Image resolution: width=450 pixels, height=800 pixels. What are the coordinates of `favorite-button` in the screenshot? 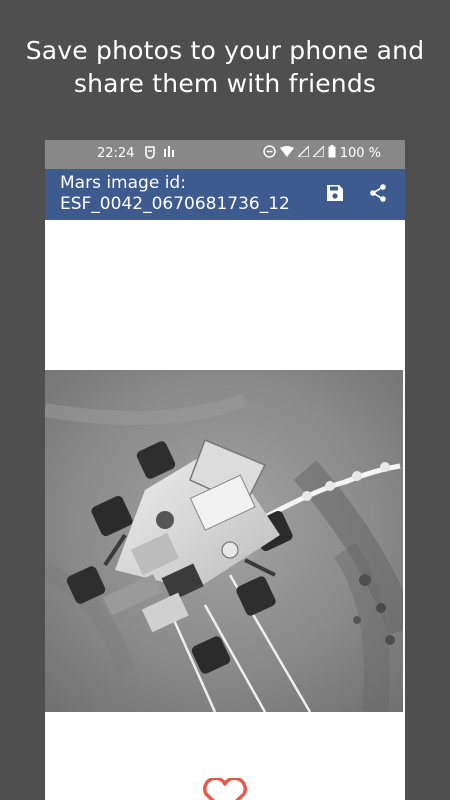 It's located at (225, 788).